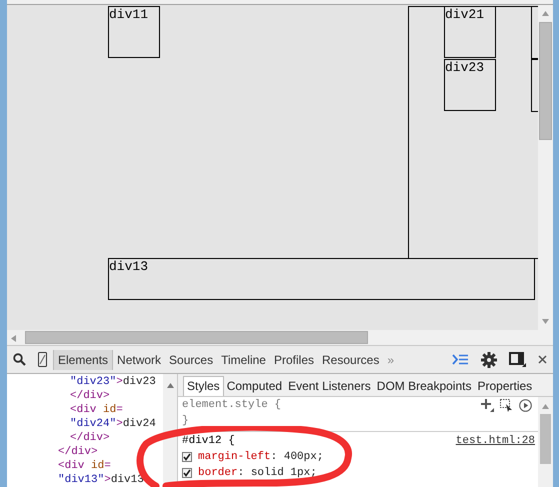 This screenshot has width=559, height=487. I want to click on div-box: div21, so click(470, 32).